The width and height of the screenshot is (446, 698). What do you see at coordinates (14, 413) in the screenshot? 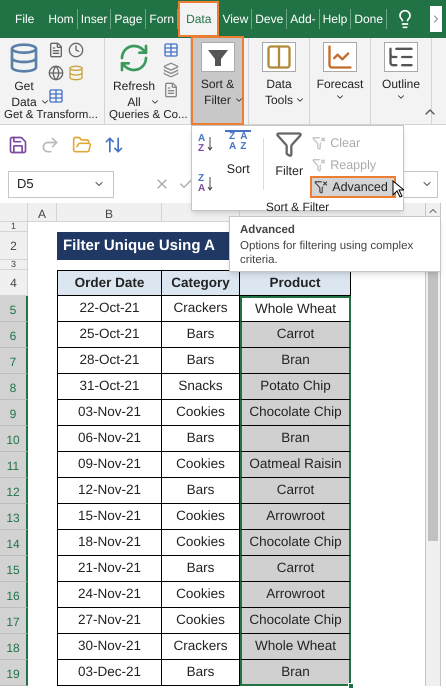
I see `row-header: 9` at bounding box center [14, 413].